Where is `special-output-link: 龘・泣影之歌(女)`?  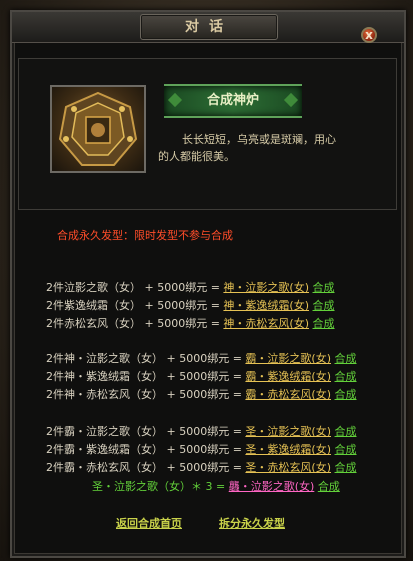
special-output-link: 龘・泣影之歌(女) is located at coordinates (272, 486).